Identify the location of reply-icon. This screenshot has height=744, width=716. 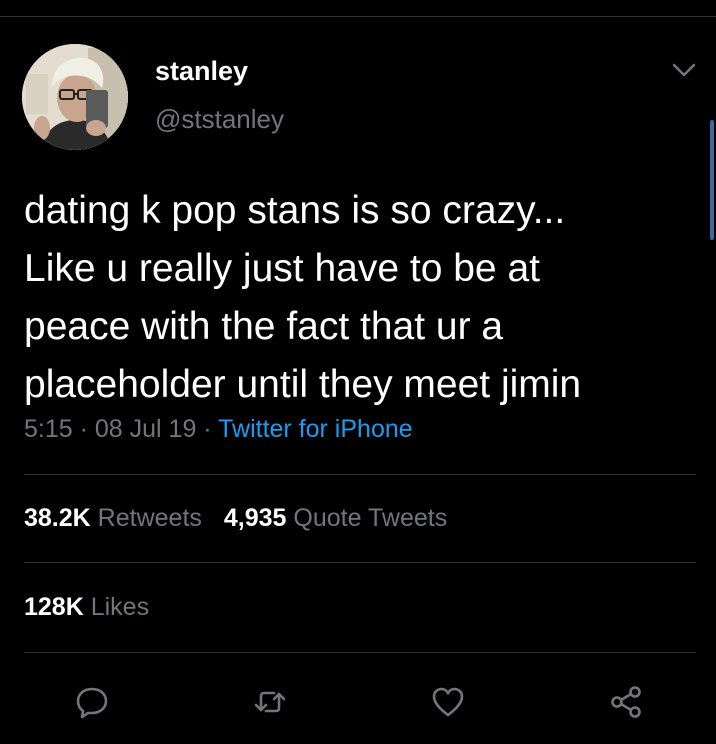
(92, 703).